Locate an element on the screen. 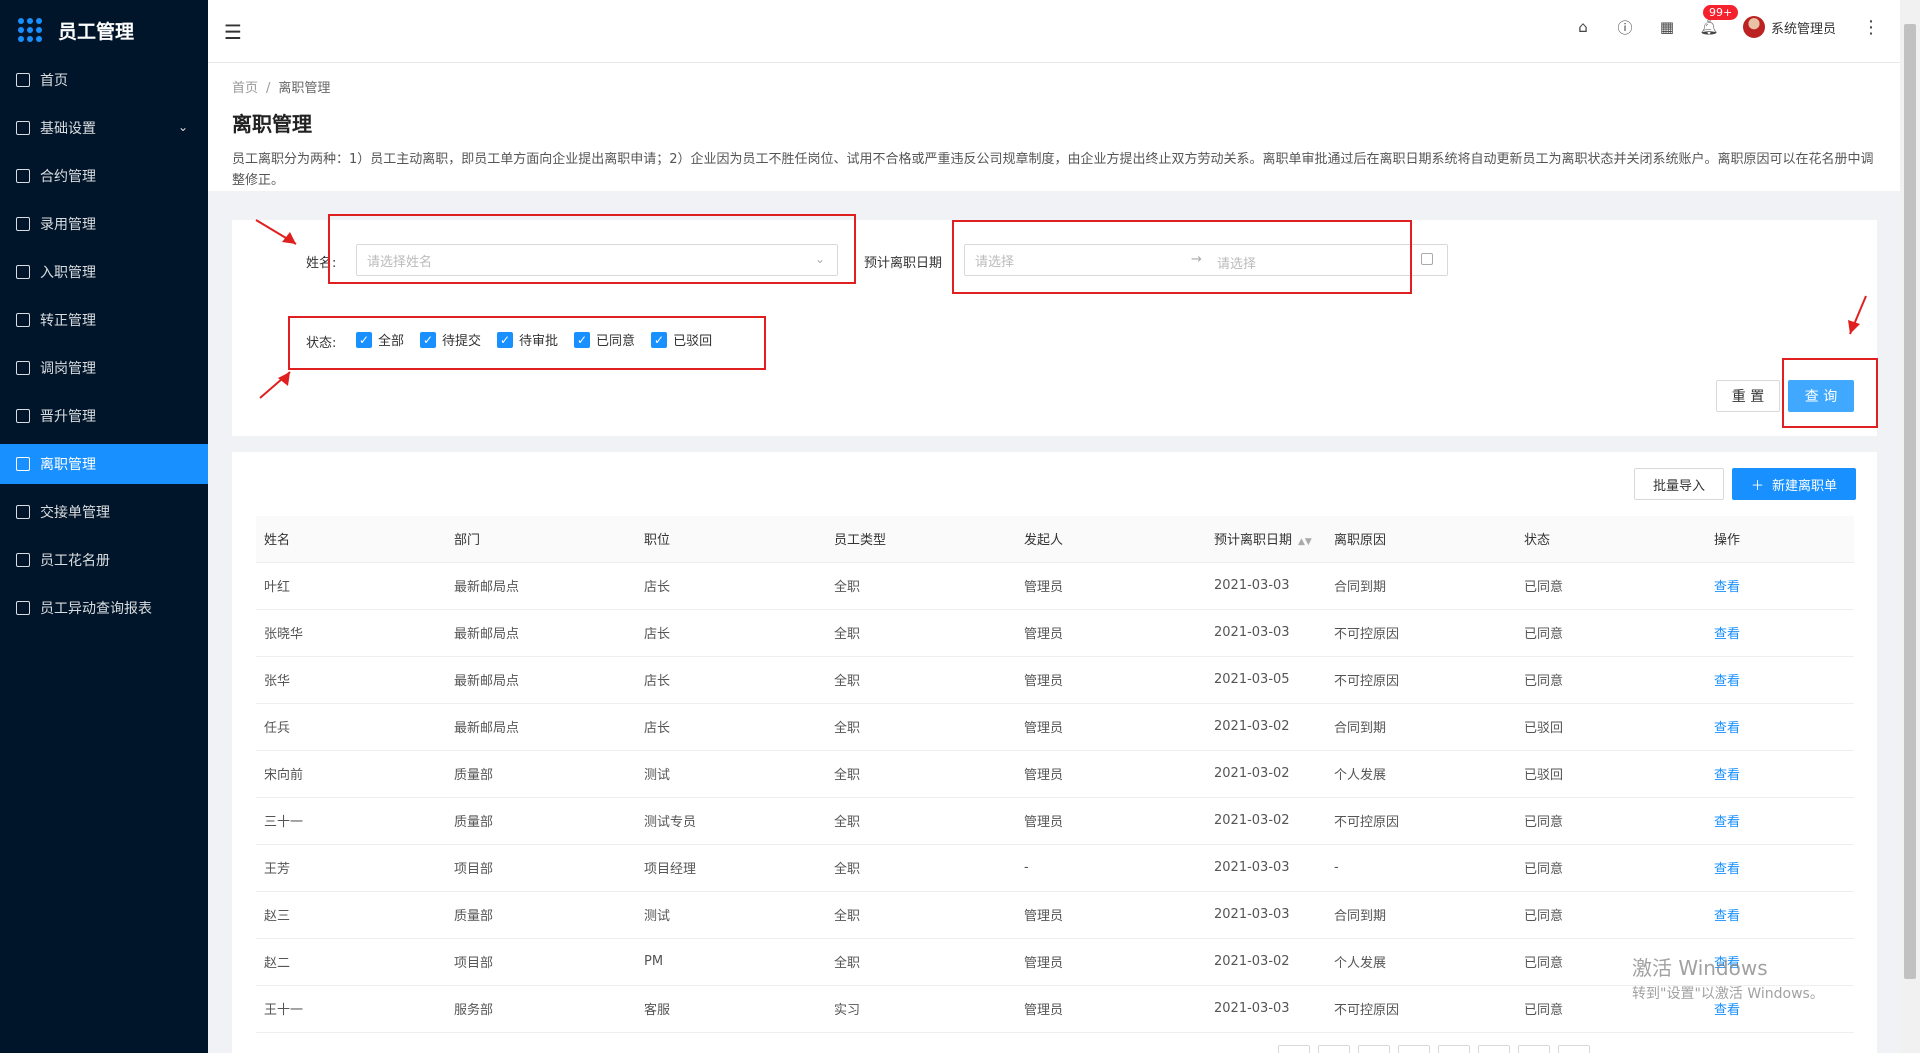  column-header-sortable: 预计离职日期 ▲▼ is located at coordinates (1266, 539).